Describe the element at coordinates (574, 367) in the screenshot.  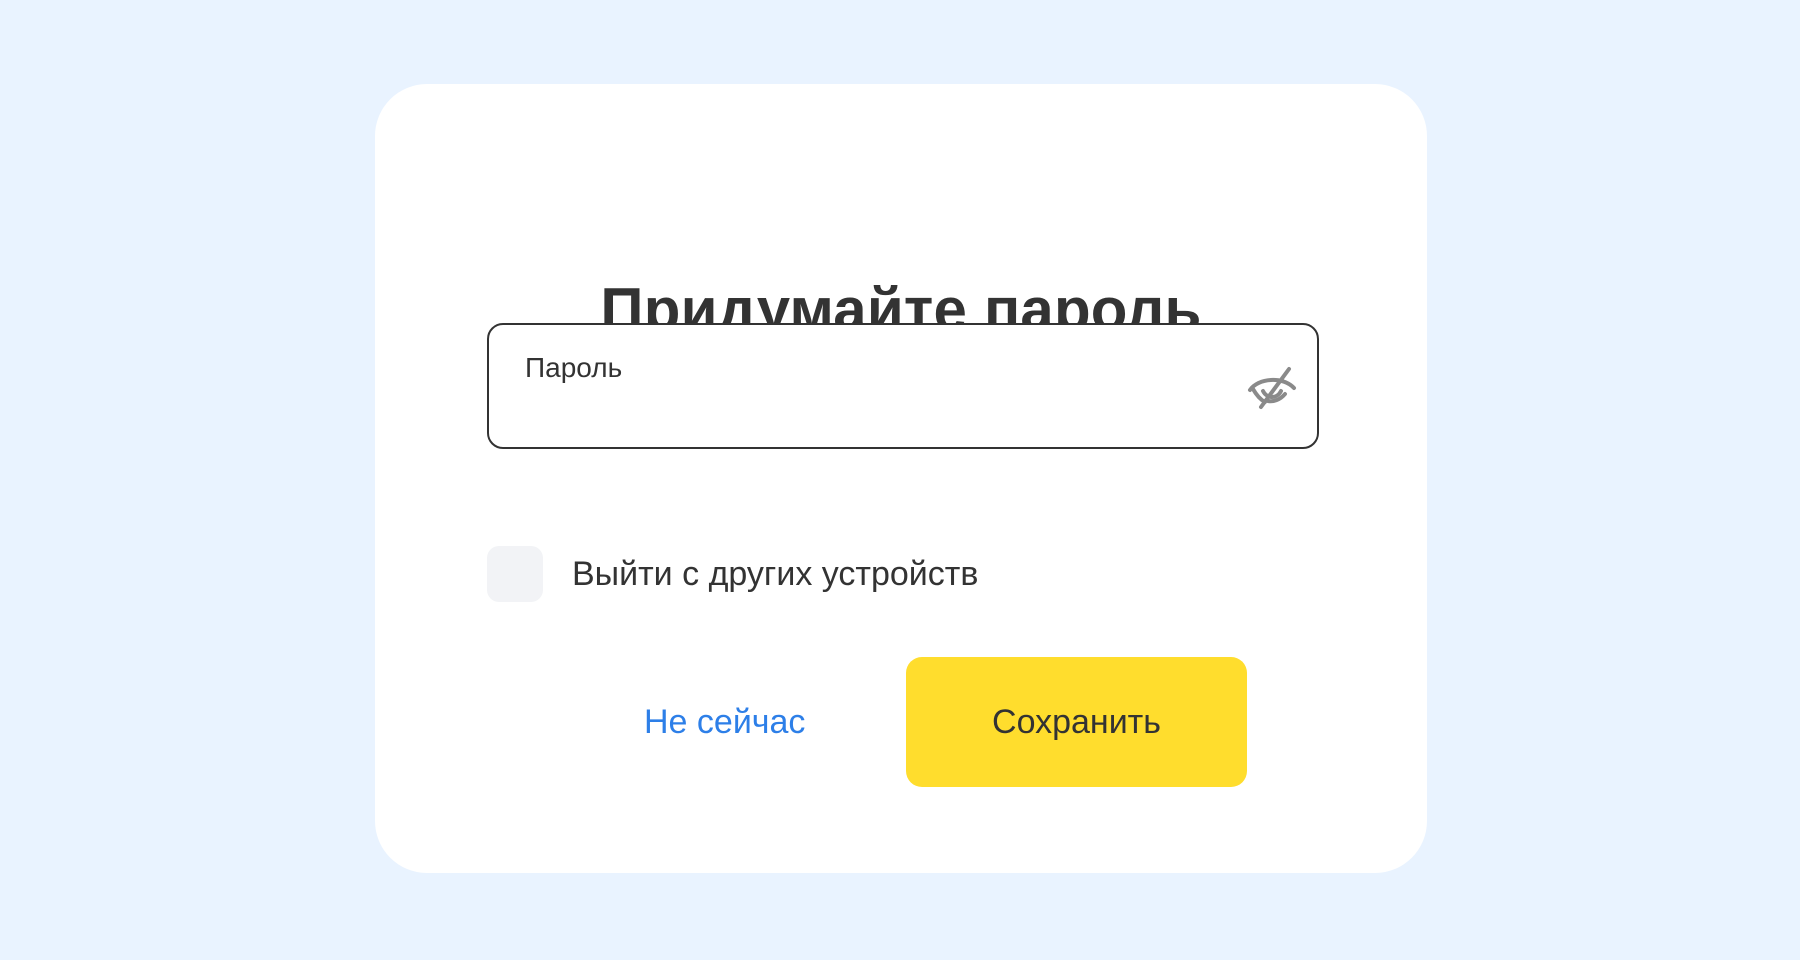
I see `password-field-label: Пароль` at that location.